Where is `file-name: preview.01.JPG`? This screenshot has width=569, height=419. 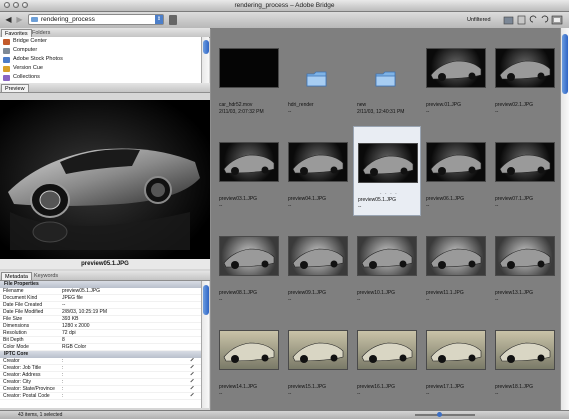
file-name: preview.01.JPG is located at coordinates (444, 105).